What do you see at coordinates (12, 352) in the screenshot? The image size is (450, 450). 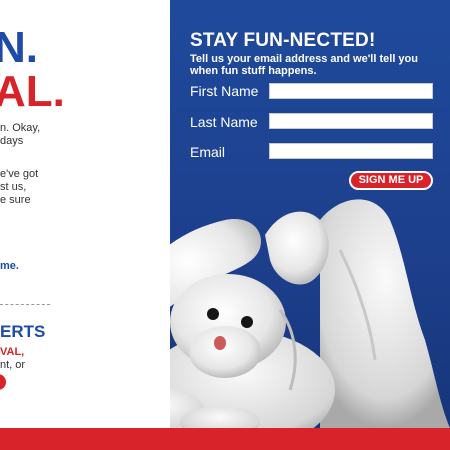 I see `alerts-highlight-text: VAL,` at bounding box center [12, 352].